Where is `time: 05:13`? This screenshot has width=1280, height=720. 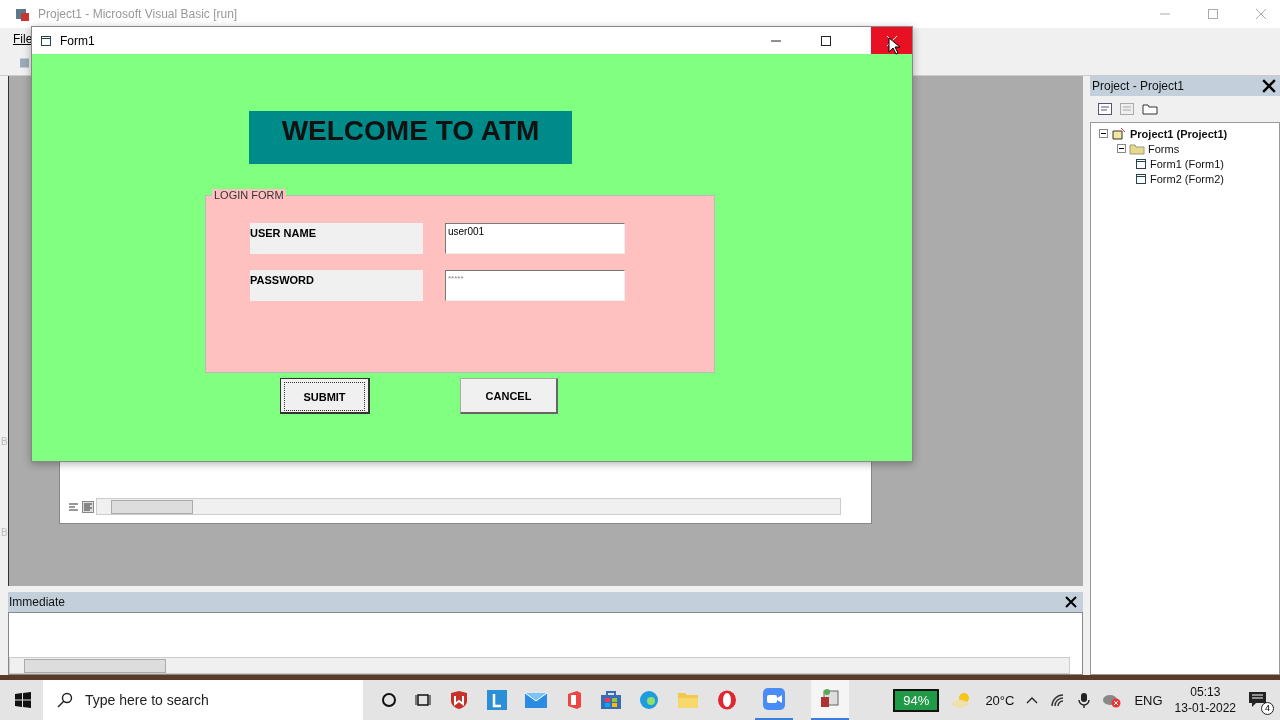
time: 05:13 is located at coordinates (1205, 692).